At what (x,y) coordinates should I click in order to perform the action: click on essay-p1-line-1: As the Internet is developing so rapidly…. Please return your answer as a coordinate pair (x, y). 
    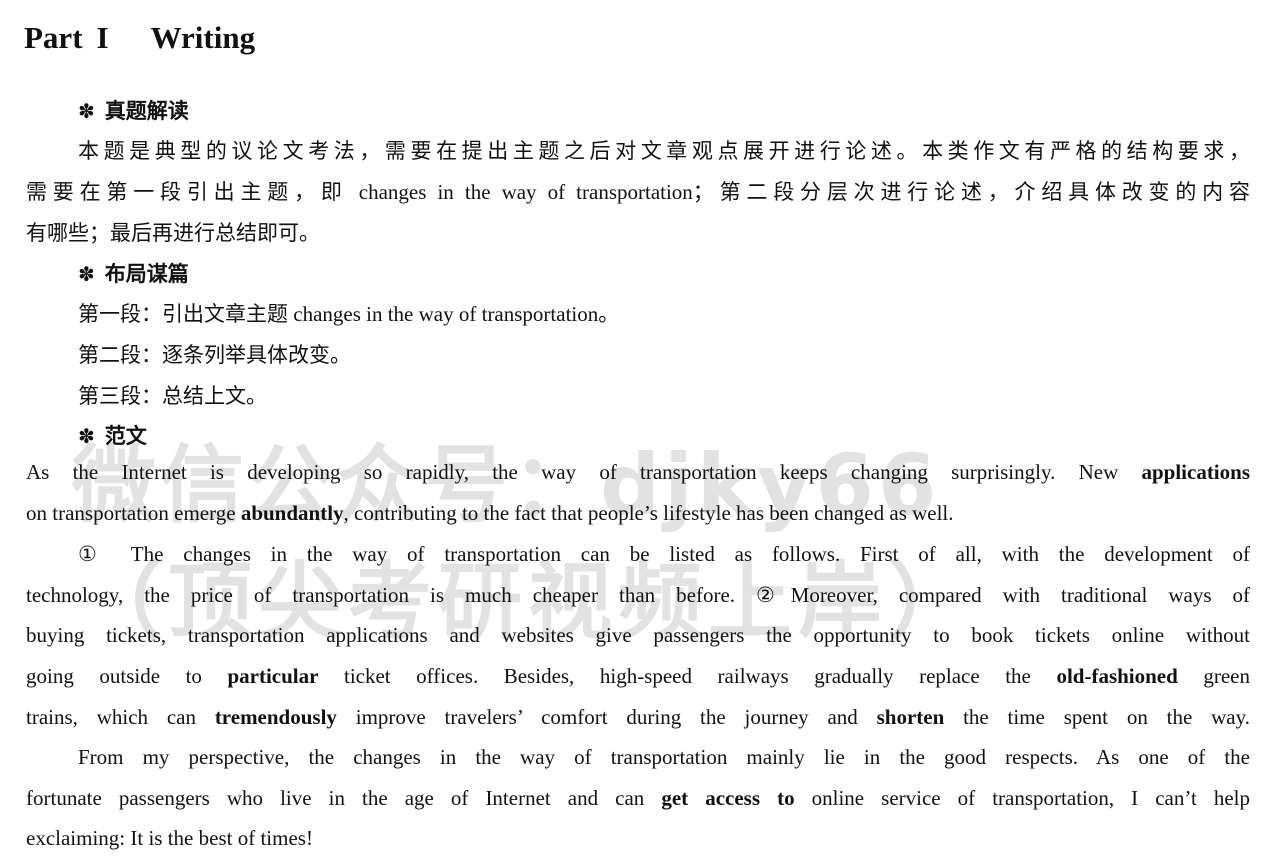
    Looking at the image, I should click on (638, 472).